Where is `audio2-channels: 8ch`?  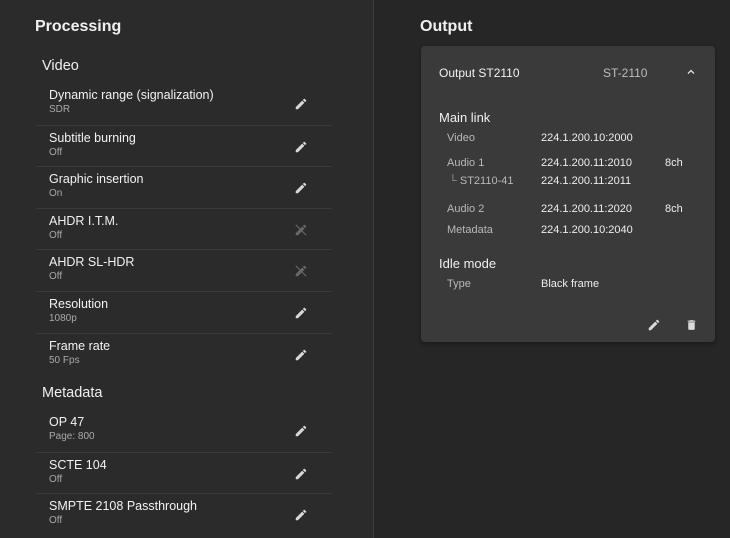 audio2-channels: 8ch is located at coordinates (674, 209).